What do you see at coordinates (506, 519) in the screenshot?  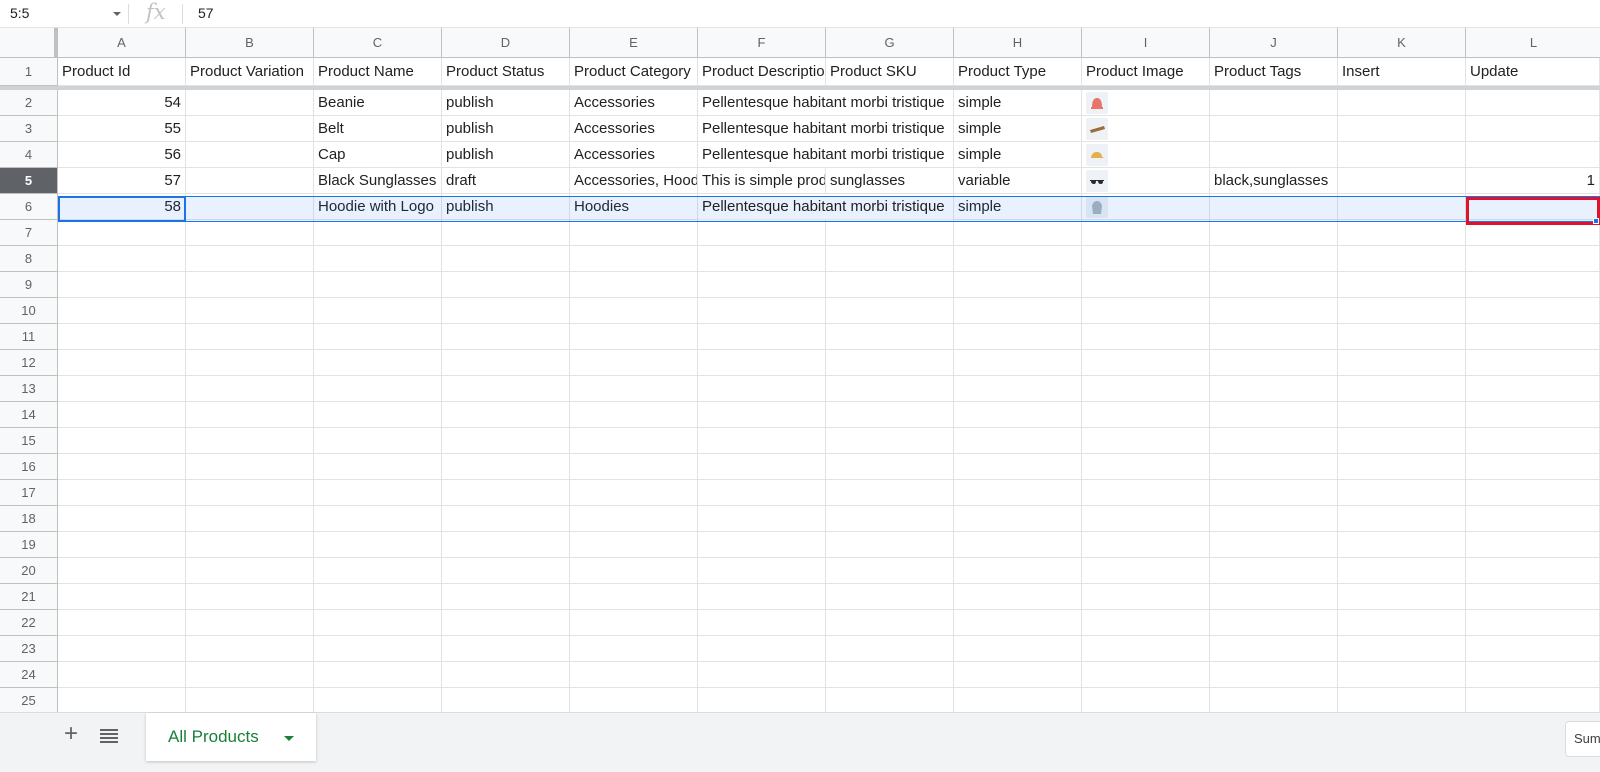 I see `cell-d18` at bounding box center [506, 519].